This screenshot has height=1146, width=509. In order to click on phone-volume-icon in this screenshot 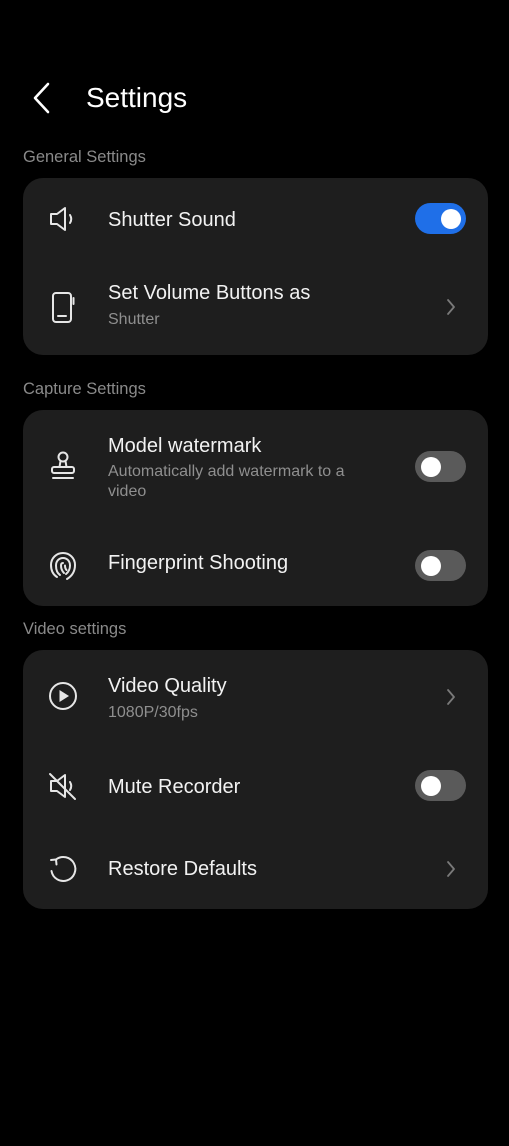, I will do `click(63, 308)`.